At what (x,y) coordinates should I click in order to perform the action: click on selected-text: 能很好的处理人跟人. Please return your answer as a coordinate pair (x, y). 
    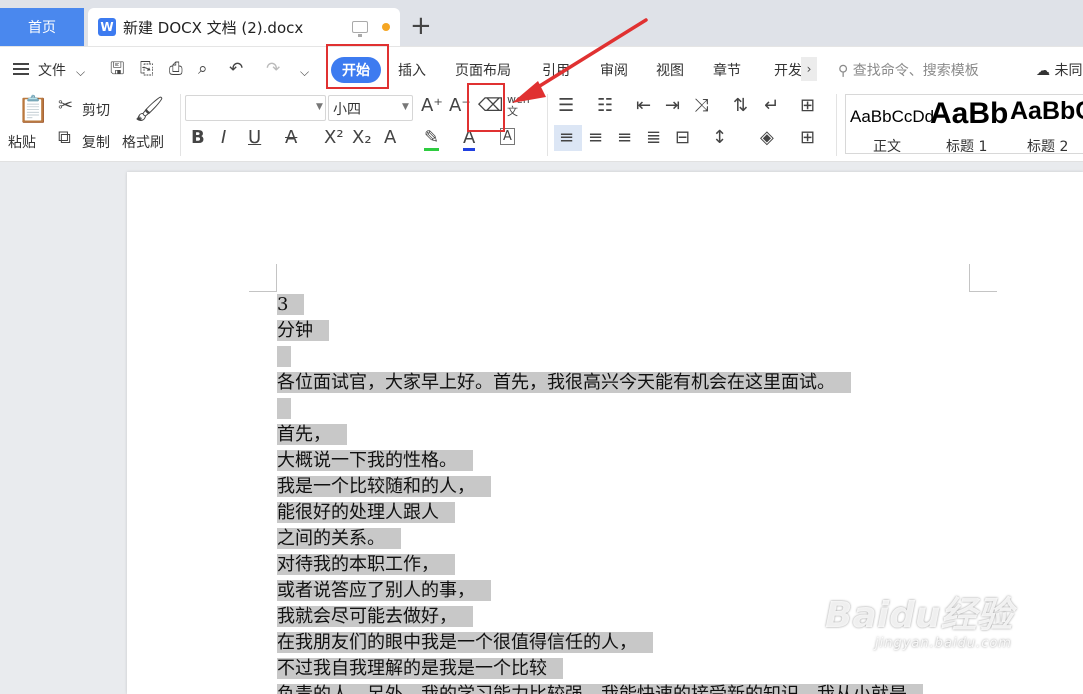
    Looking at the image, I should click on (366, 512).